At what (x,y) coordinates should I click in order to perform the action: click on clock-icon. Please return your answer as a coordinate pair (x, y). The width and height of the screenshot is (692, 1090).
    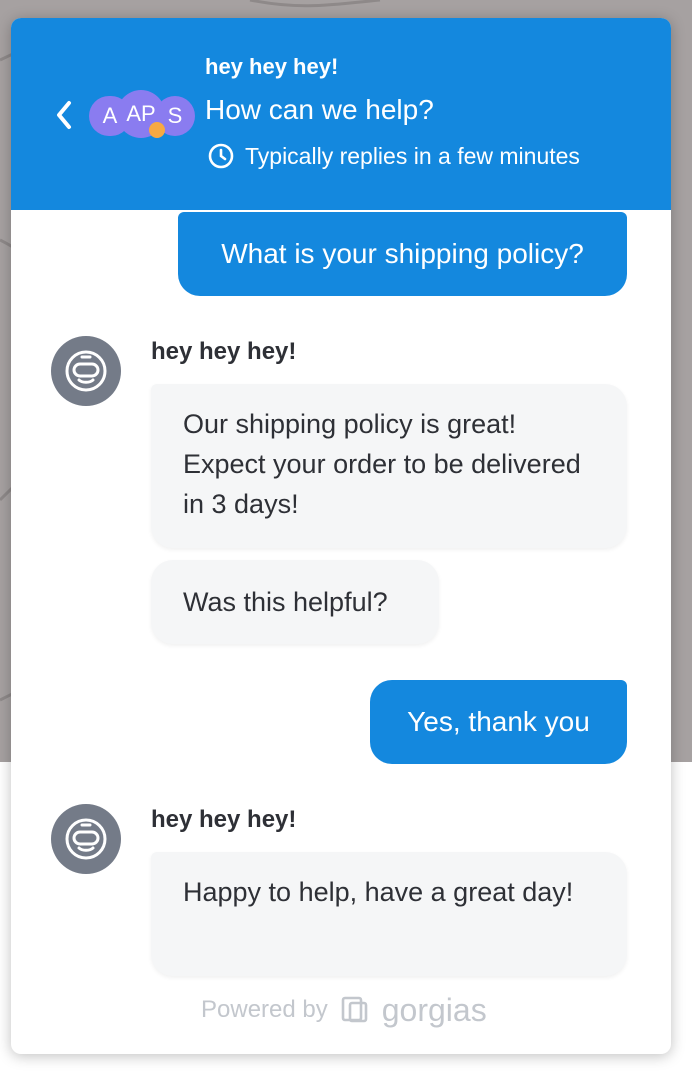
    Looking at the image, I should click on (221, 156).